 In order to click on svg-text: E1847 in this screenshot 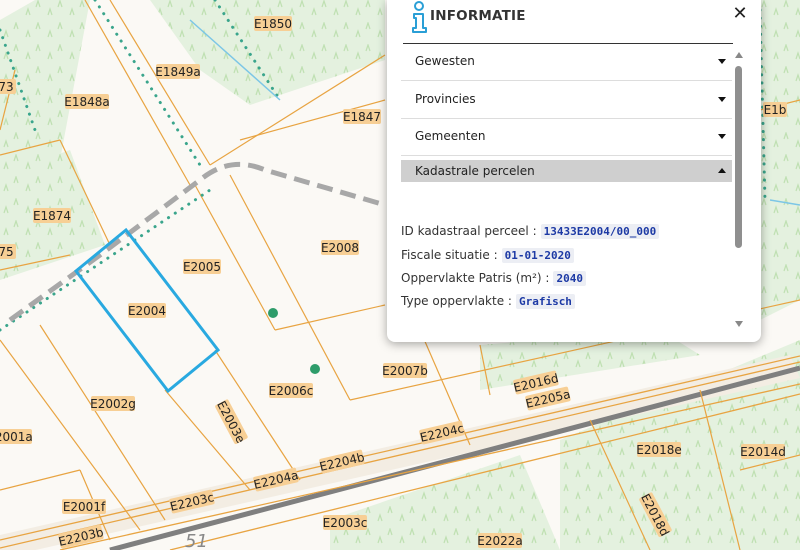, I will do `click(362, 117)`.